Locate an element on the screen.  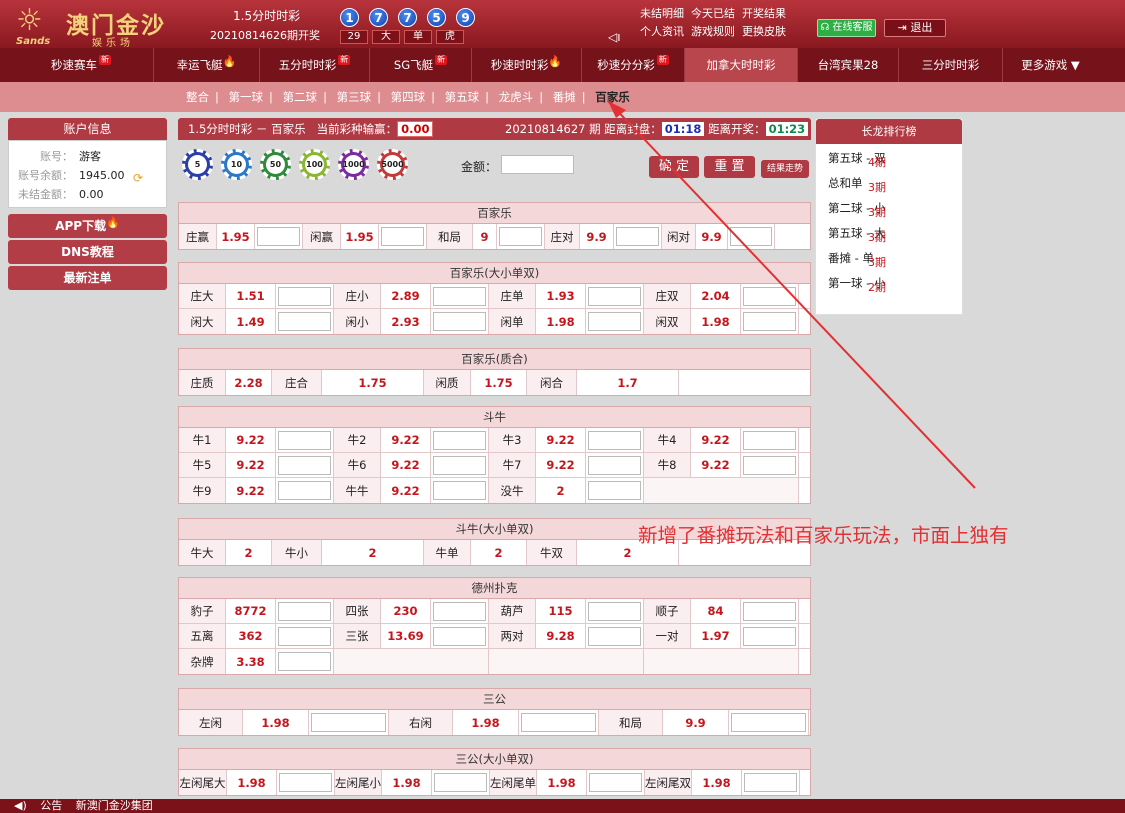
link-profile: 个人资讯 is located at coordinates (662, 31).